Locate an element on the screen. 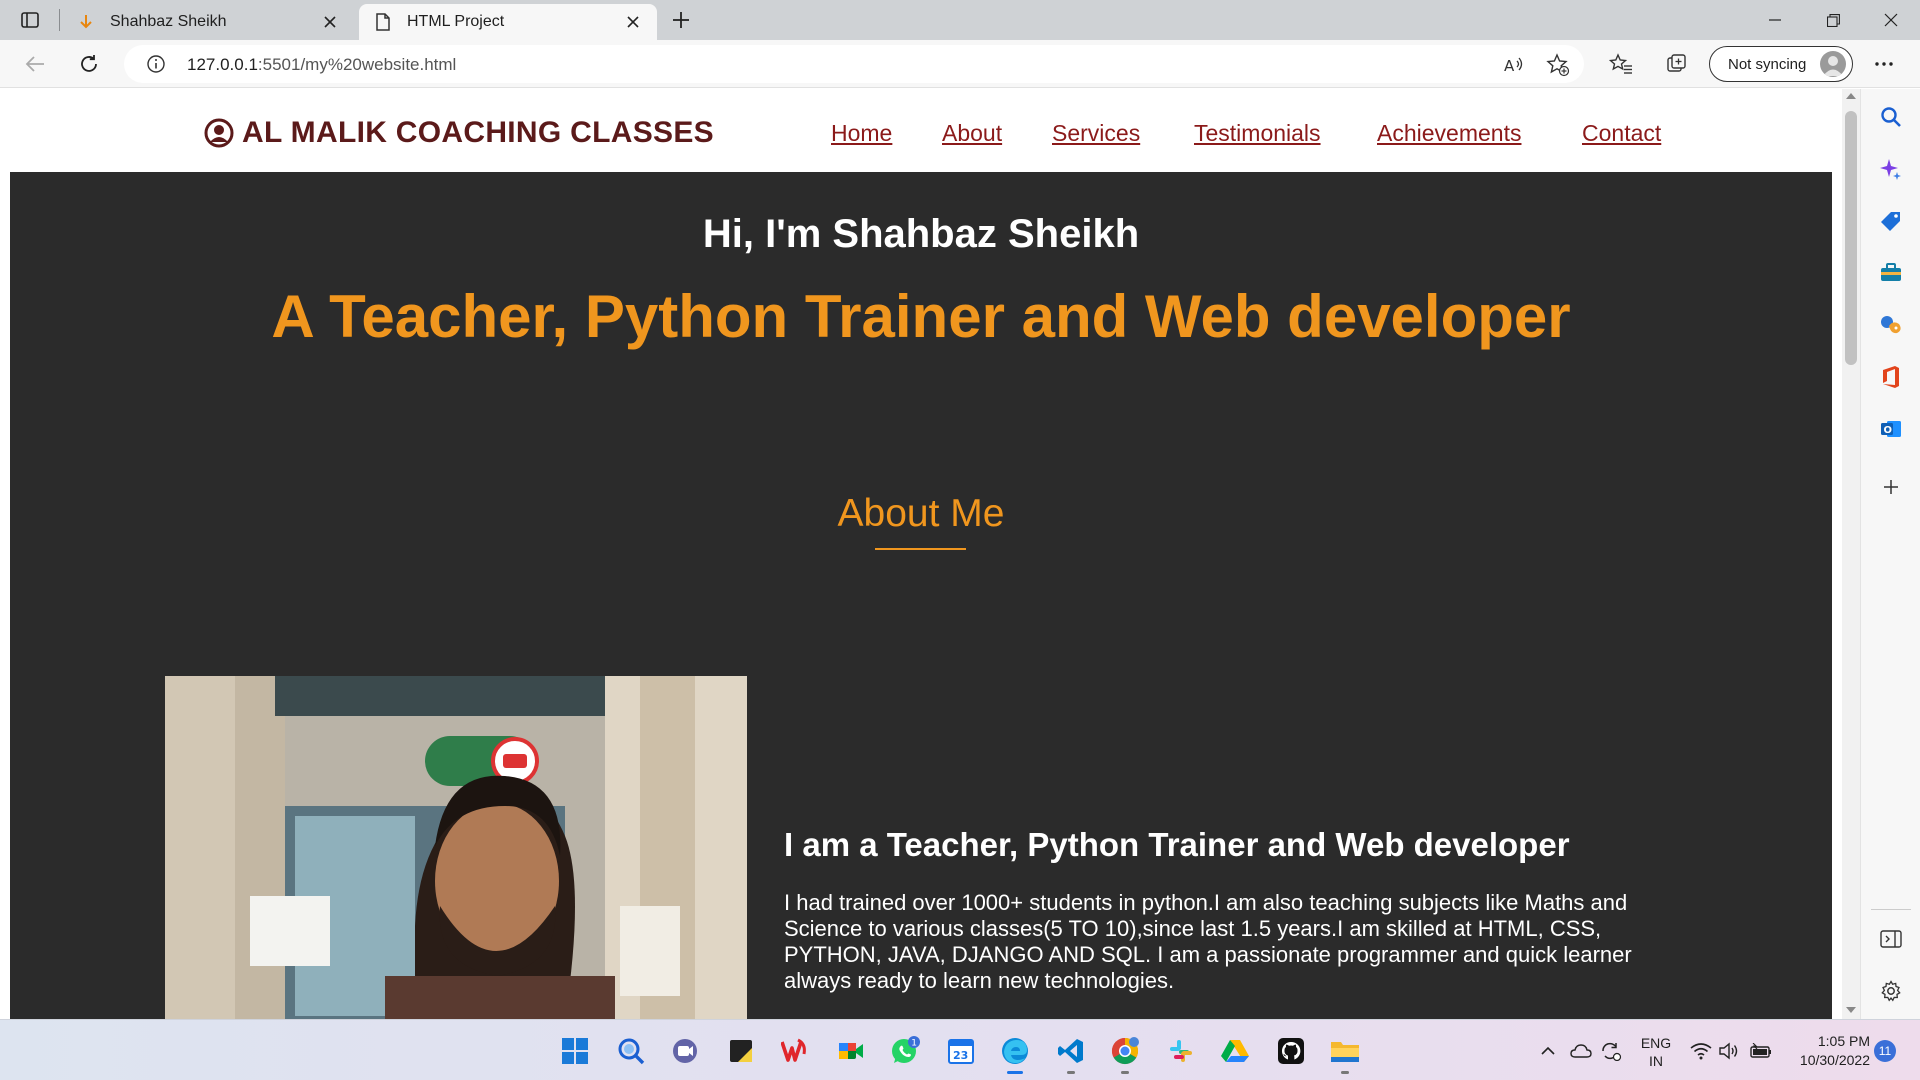 The image size is (1920, 1080). onedrive-icon is located at coordinates (1581, 1050).